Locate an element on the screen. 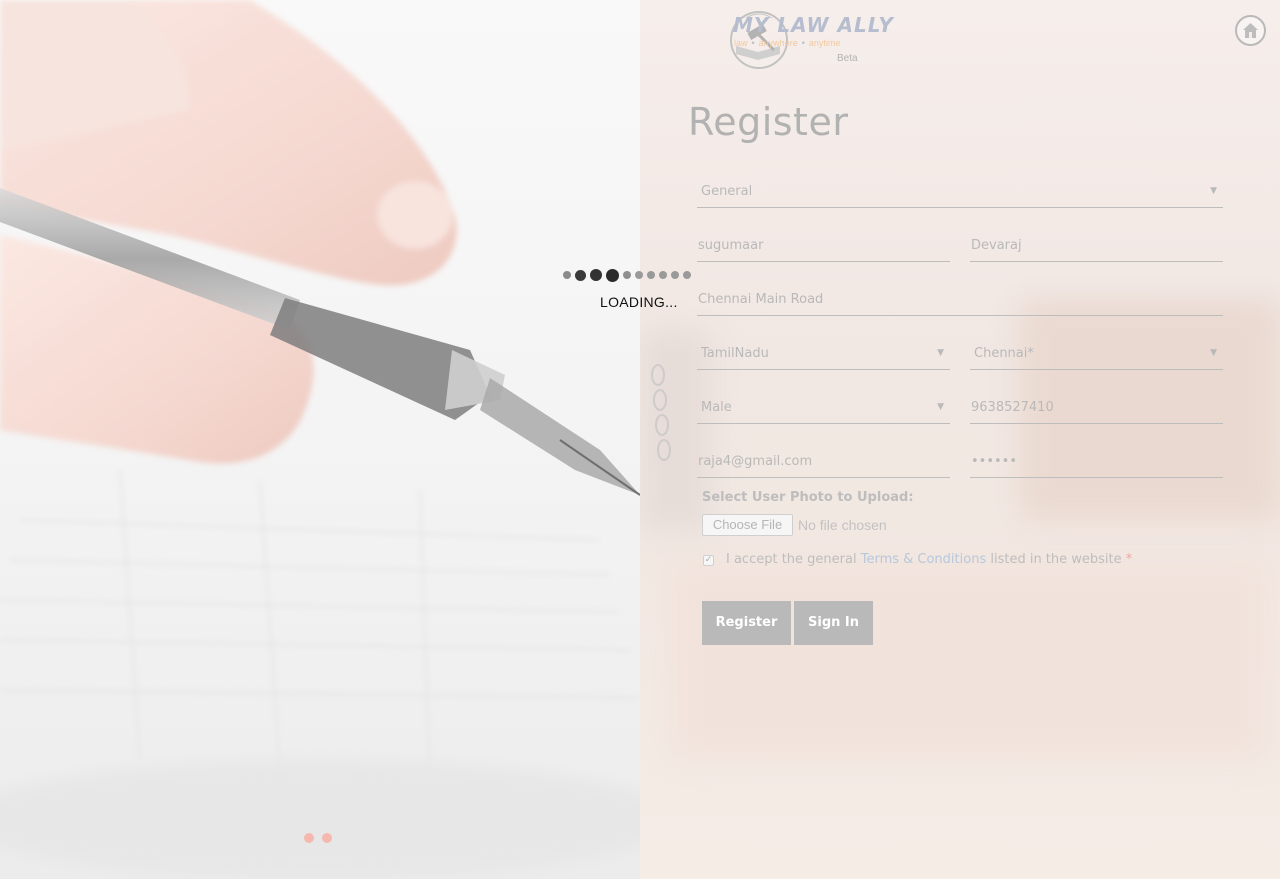 The height and width of the screenshot is (879, 1280). state-select: TamilNadu ▼ is located at coordinates (823, 355).